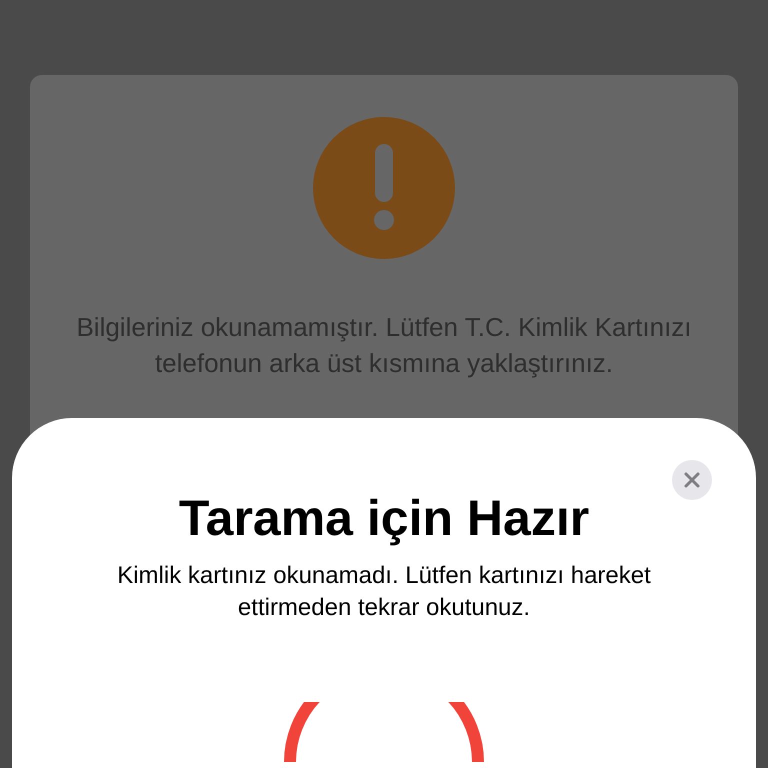 The height and width of the screenshot is (768, 768). I want to click on close-button, so click(692, 480).